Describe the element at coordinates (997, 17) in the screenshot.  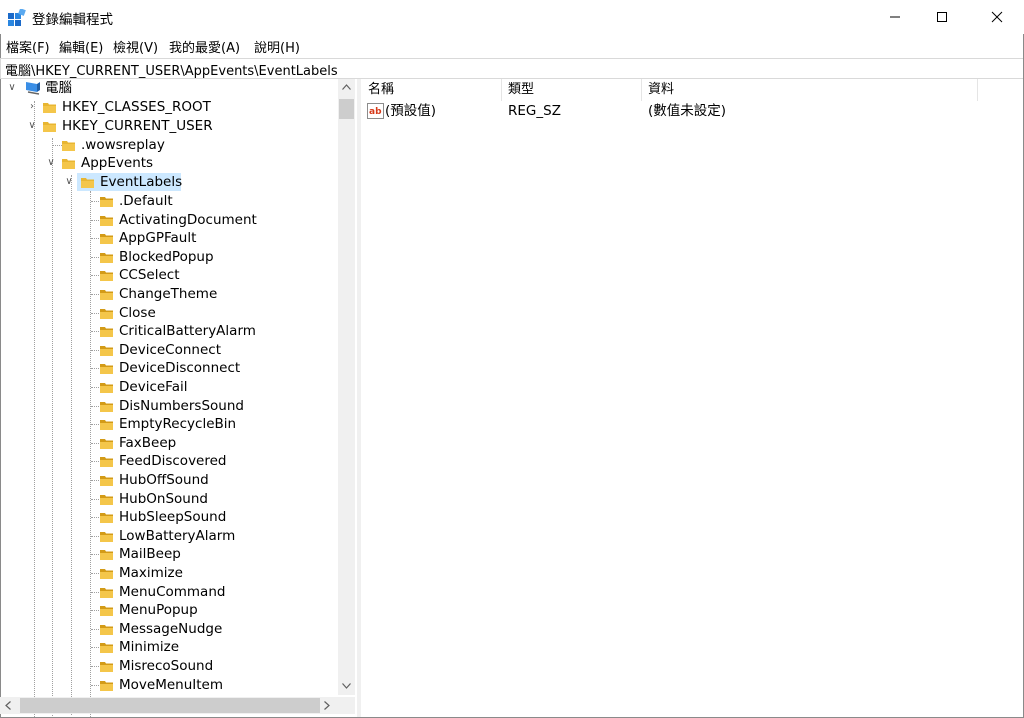
I see `close-button` at that location.